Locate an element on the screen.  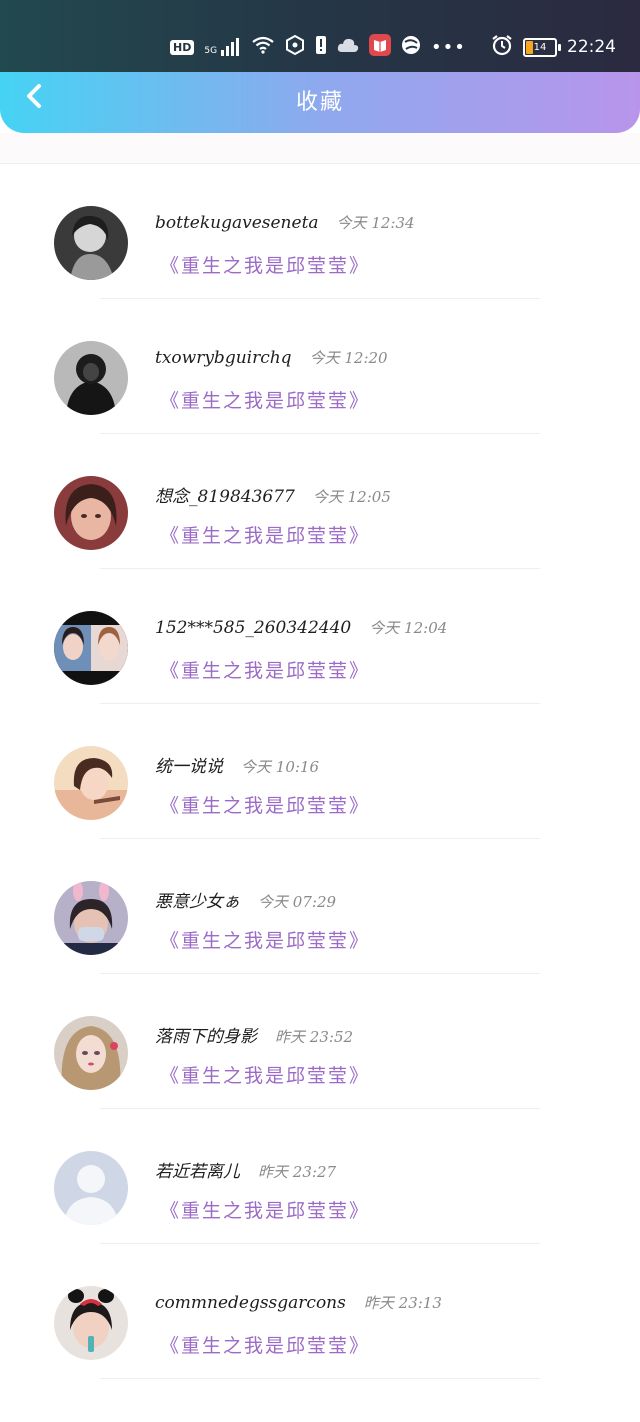
list-item: 悪意少女ぁ 今天 07:29 《重生之我是邱莹莹》 is located at coordinates (320, 906).